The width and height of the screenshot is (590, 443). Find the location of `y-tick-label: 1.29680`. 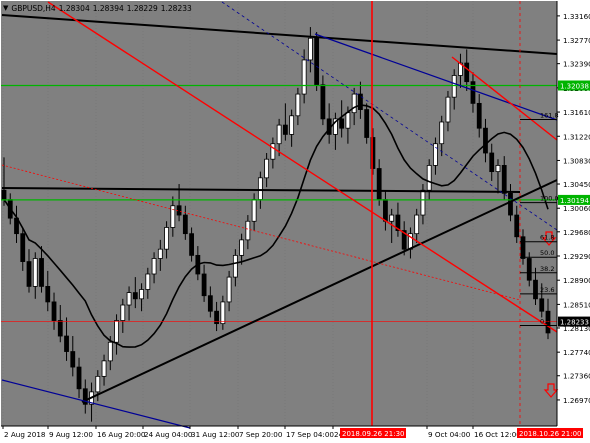

y-tick-label: 1.29680 is located at coordinates (576, 232).